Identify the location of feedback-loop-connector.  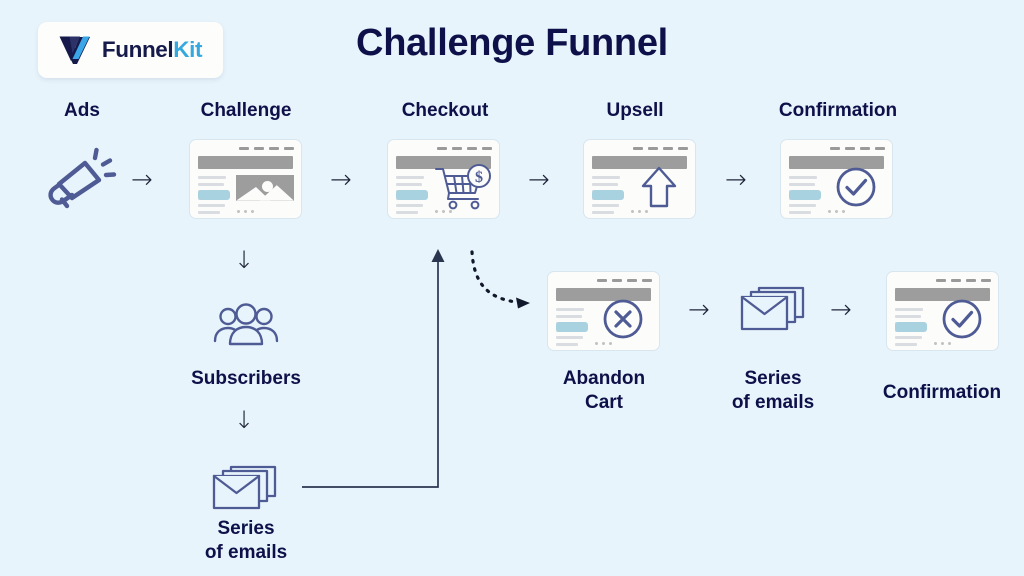
(373, 368).